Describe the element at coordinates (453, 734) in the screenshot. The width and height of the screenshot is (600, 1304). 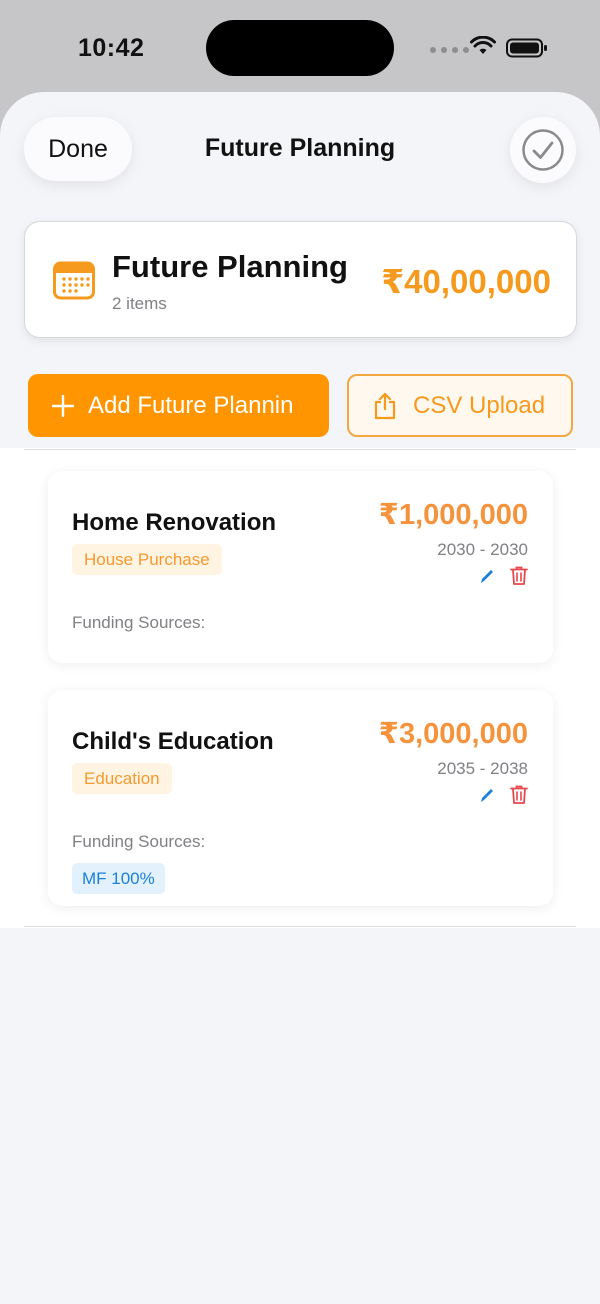
I see `goal-amount: ₹3,000,000` at that location.